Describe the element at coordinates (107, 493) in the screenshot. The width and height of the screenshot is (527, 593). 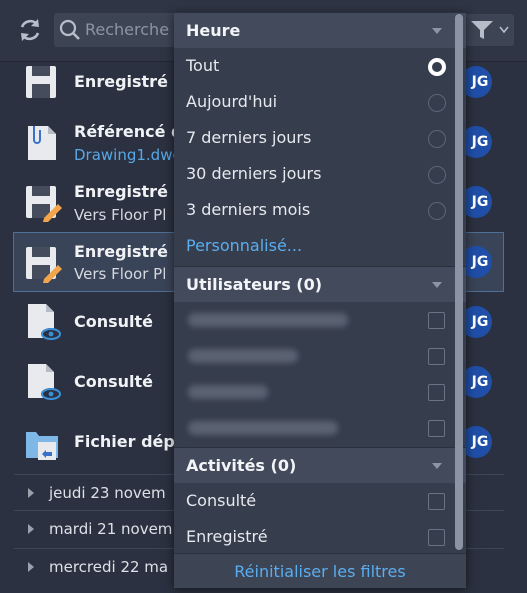
I see `date-group-label: jeudi 23 novem` at that location.